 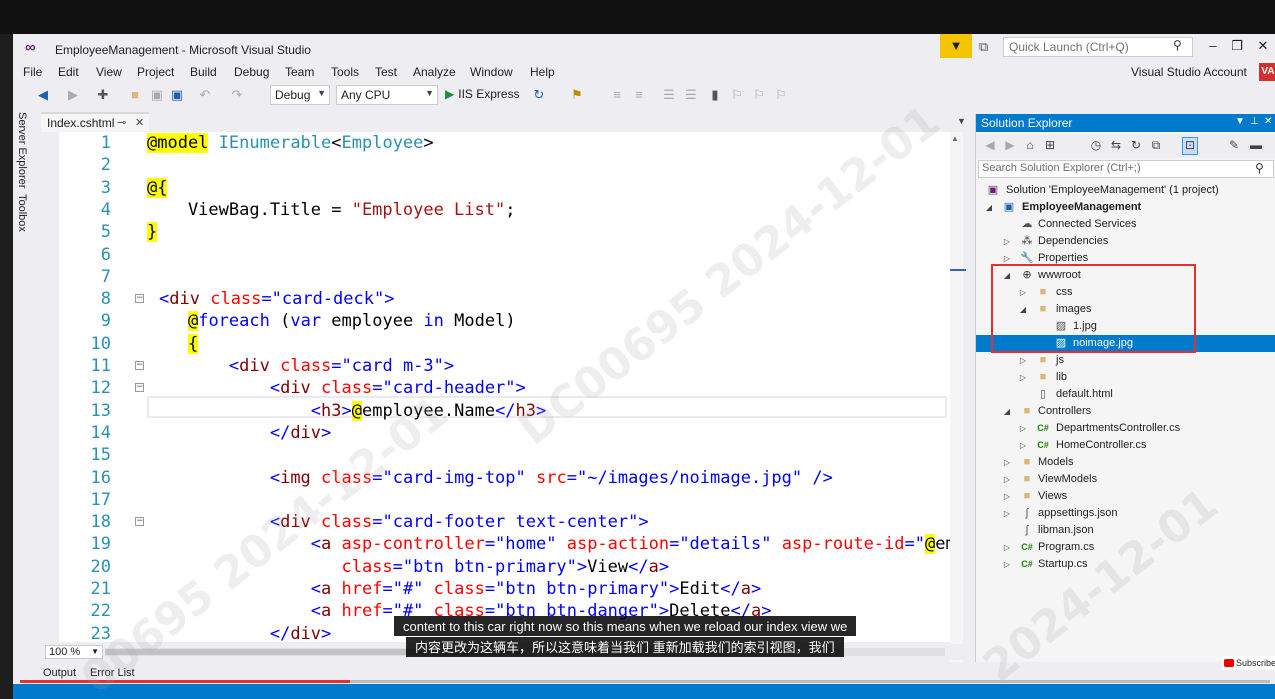 I want to click on collapse-all-icon: ⧉, so click(x=1156, y=145).